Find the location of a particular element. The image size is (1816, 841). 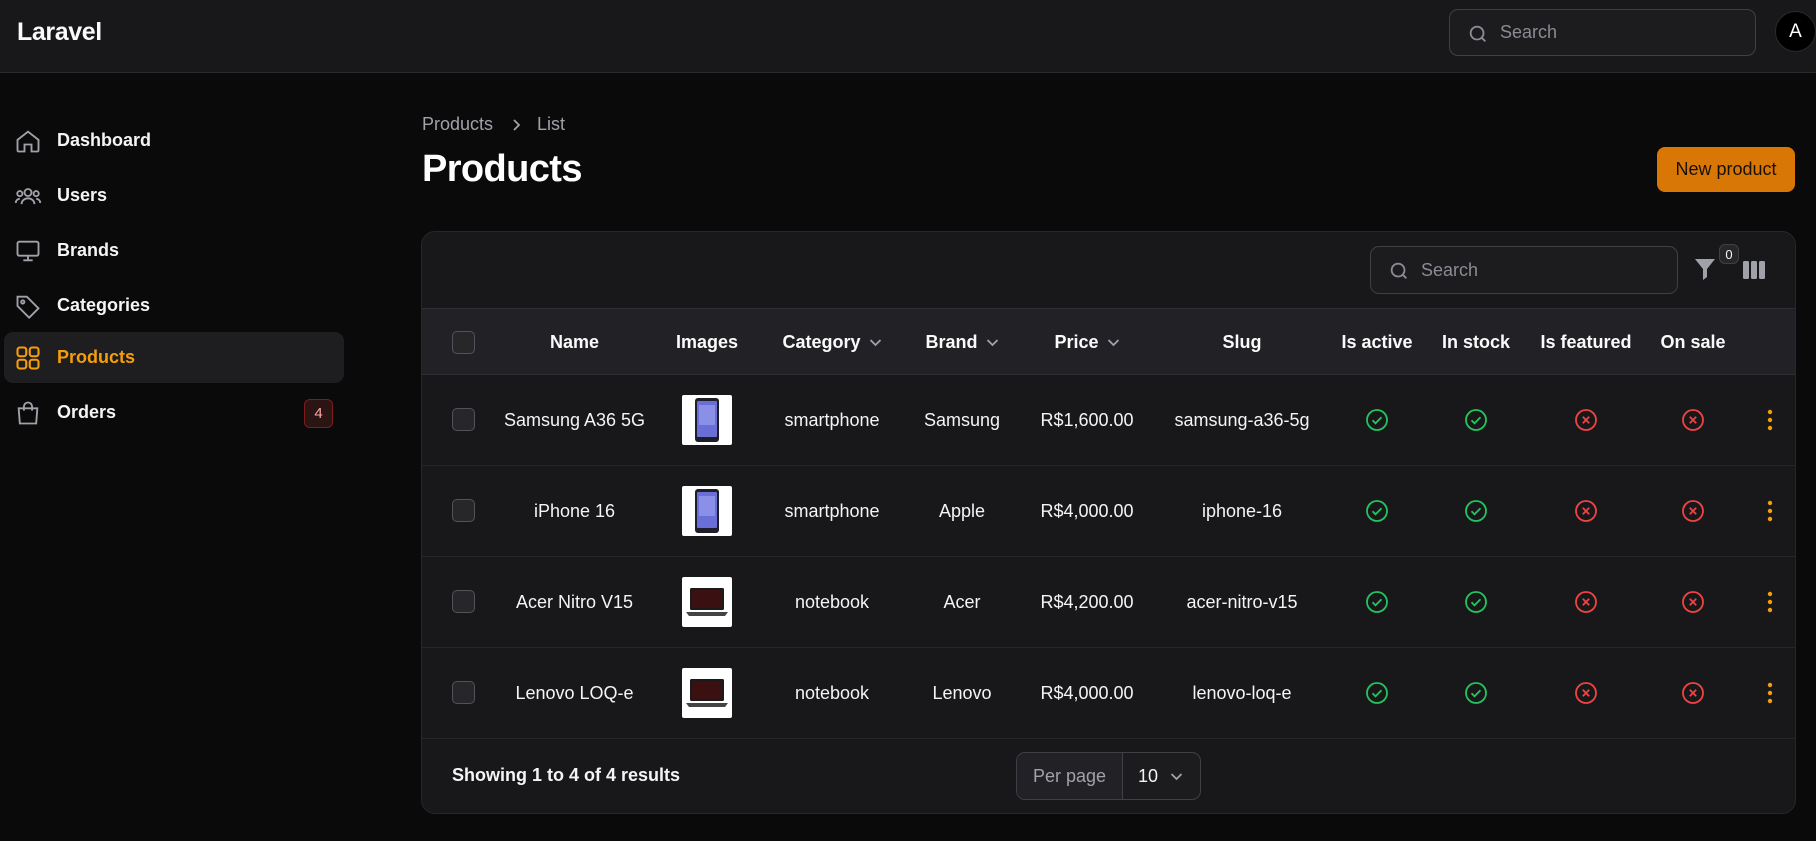

column-header-label: Brand is located at coordinates (951, 342).